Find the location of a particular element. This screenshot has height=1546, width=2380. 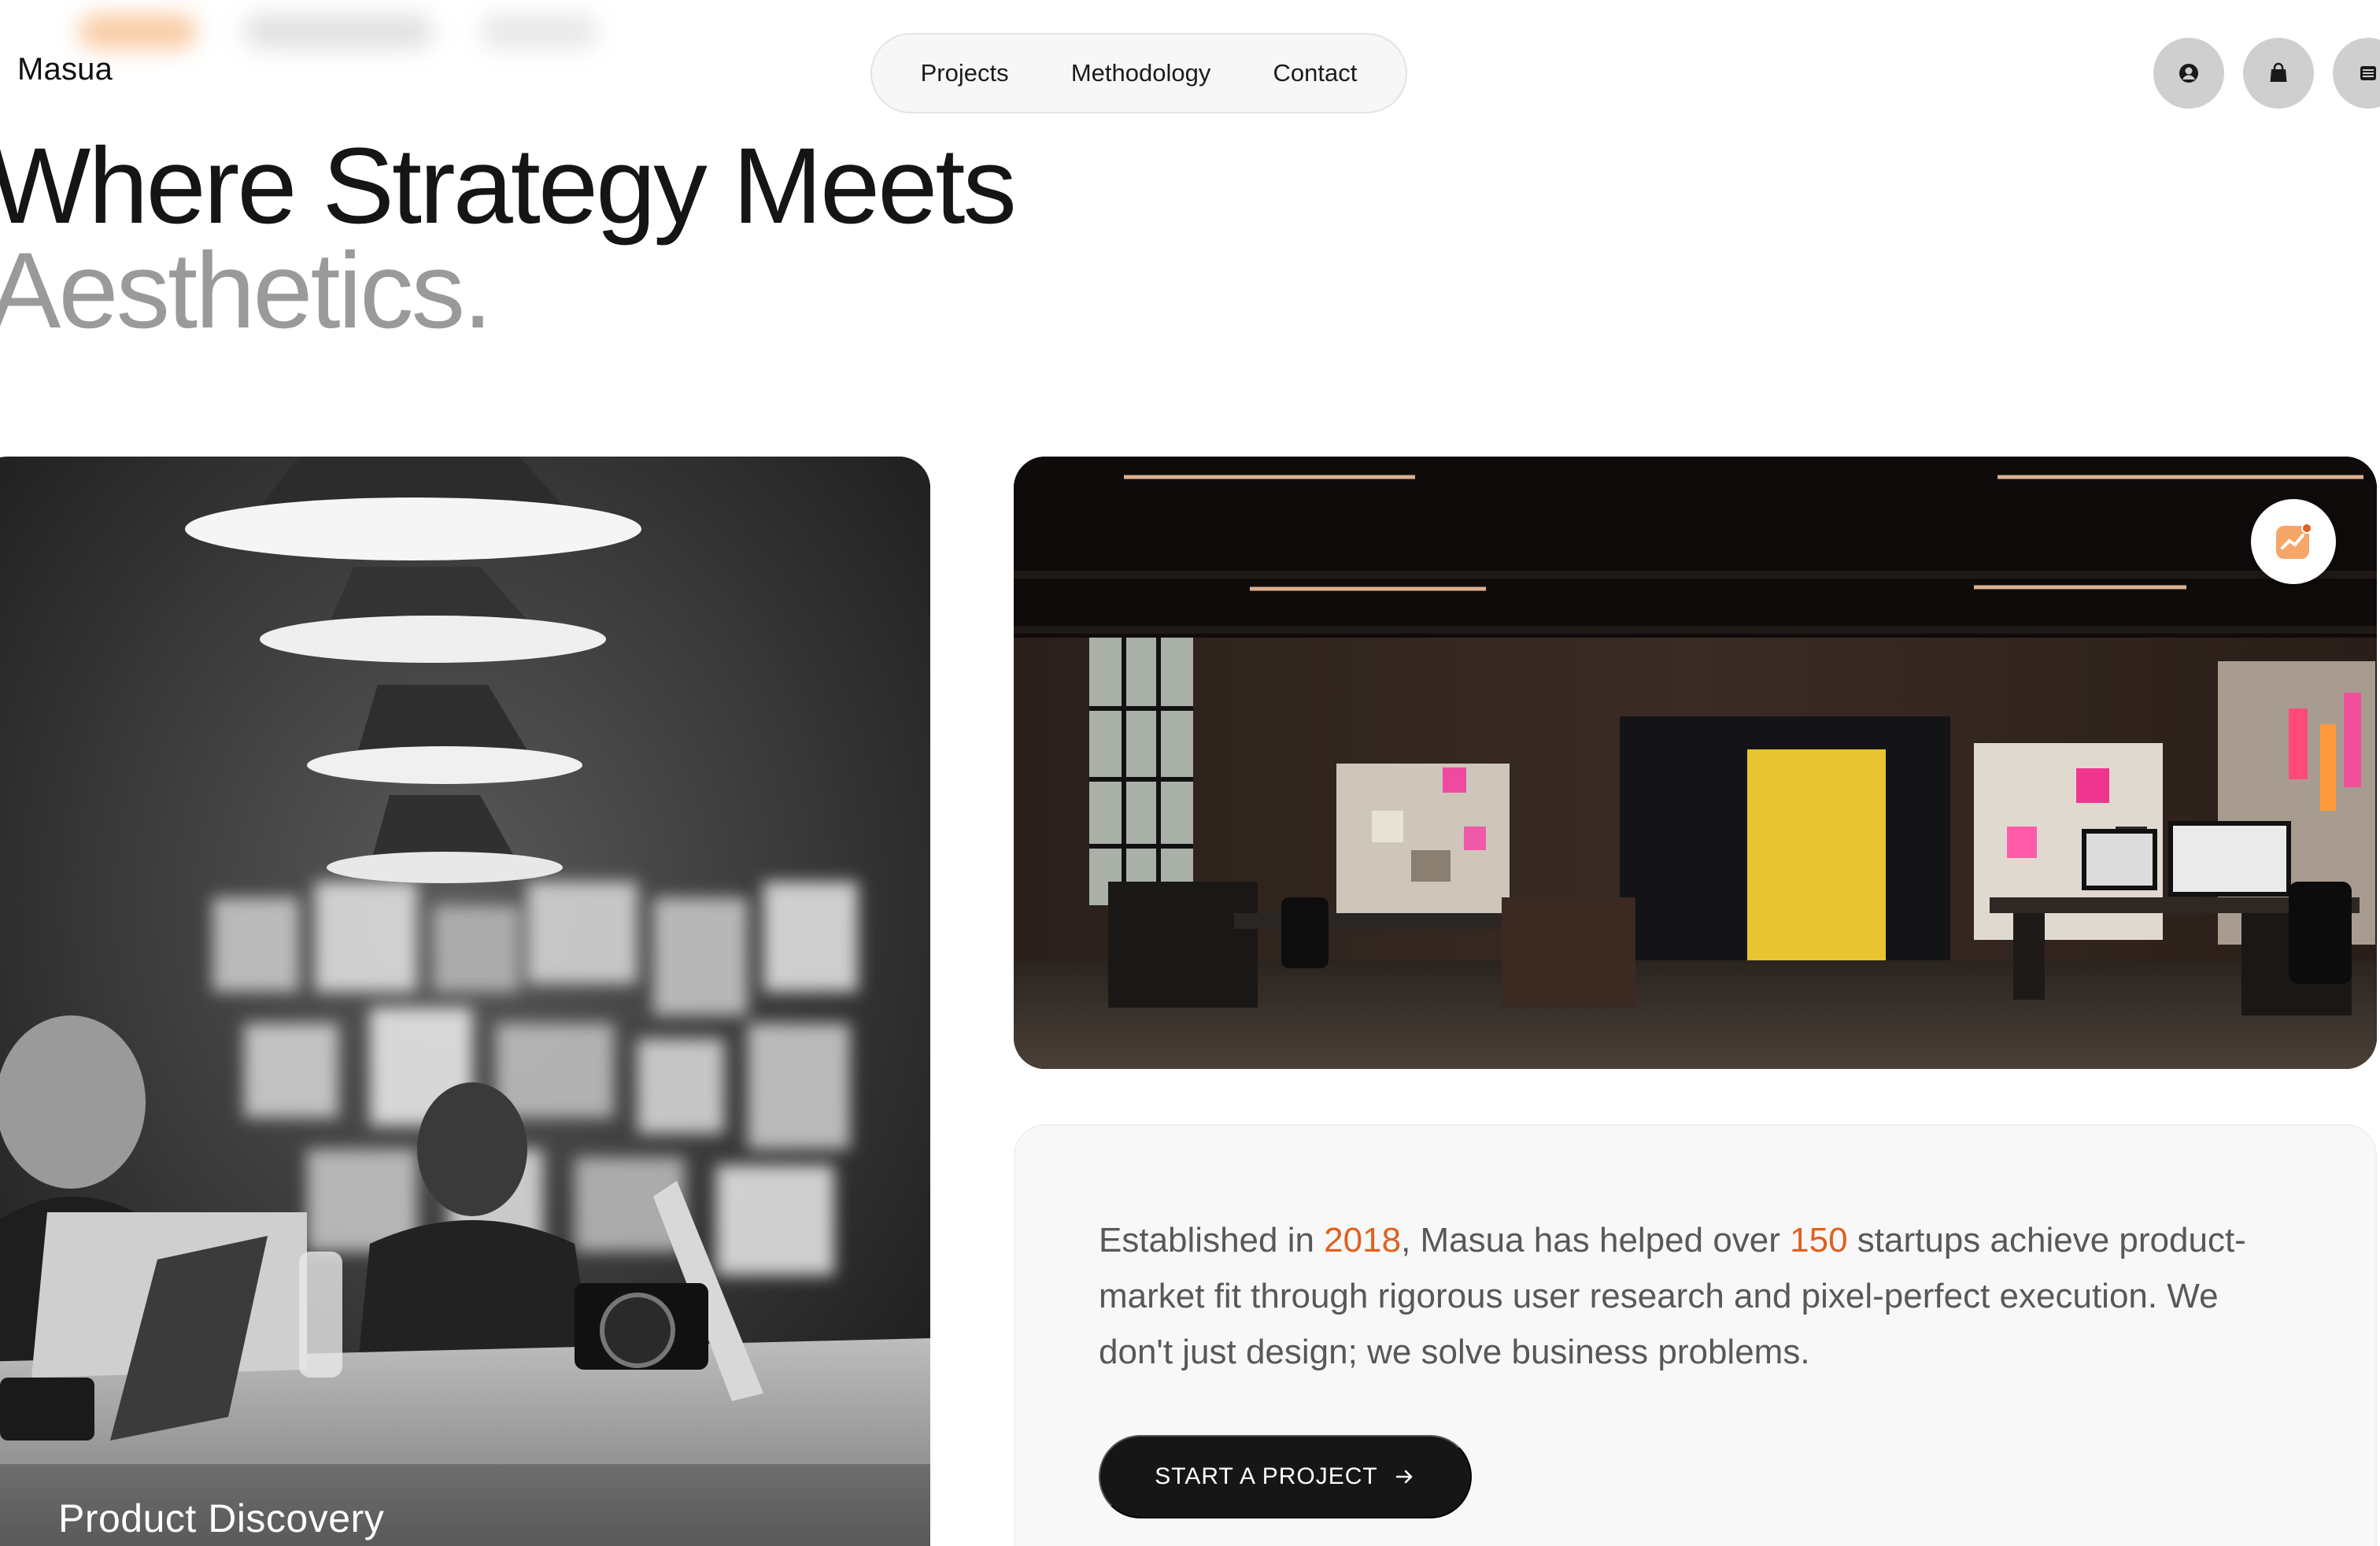

start-project-button: START A PROJECT is located at coordinates (1285, 1477).